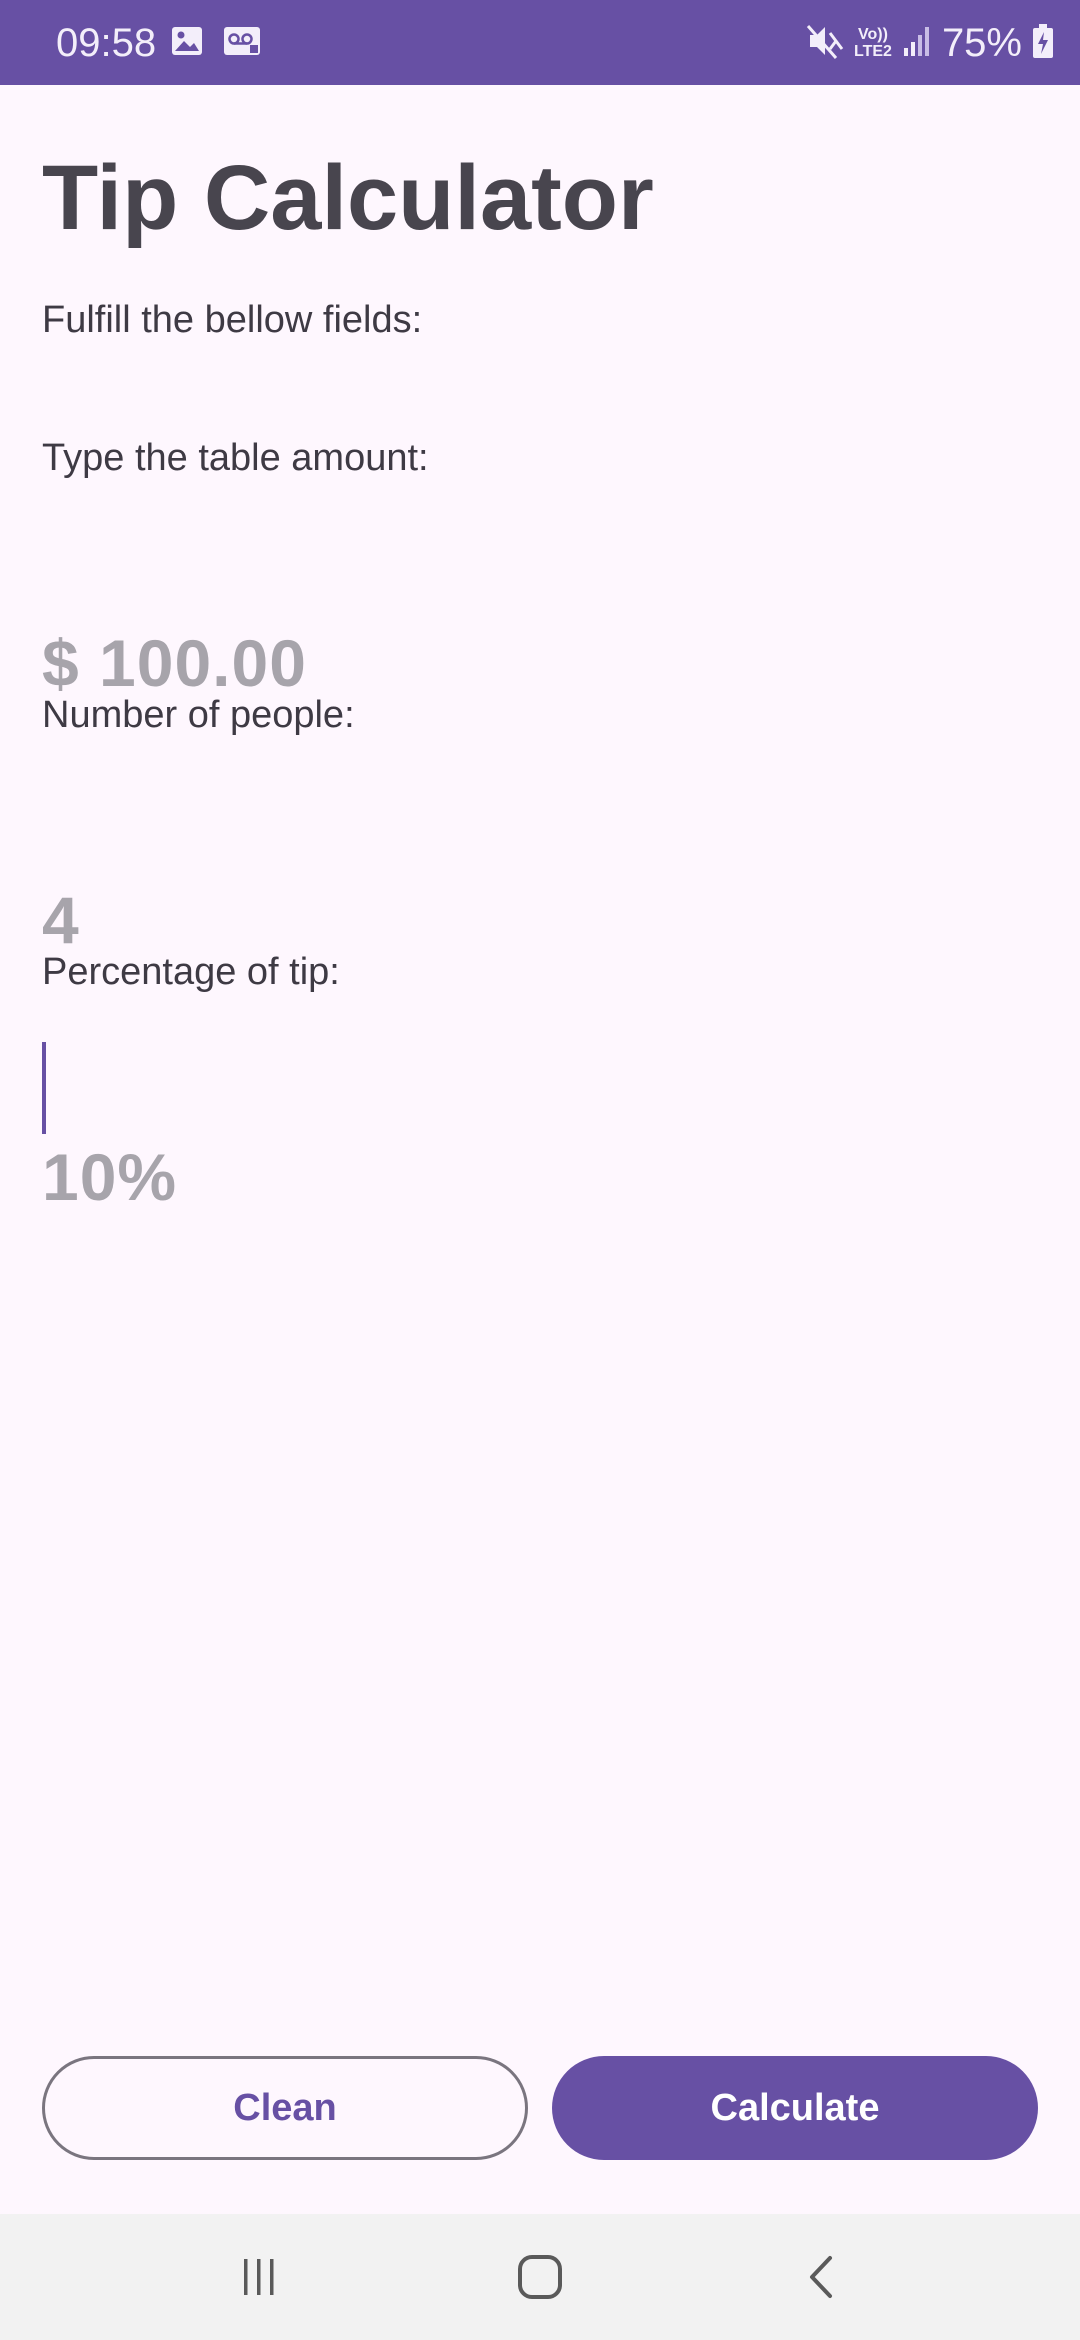 Image resolution: width=1080 pixels, height=2340 pixels. I want to click on battery-percent: 75%, so click(981, 43).